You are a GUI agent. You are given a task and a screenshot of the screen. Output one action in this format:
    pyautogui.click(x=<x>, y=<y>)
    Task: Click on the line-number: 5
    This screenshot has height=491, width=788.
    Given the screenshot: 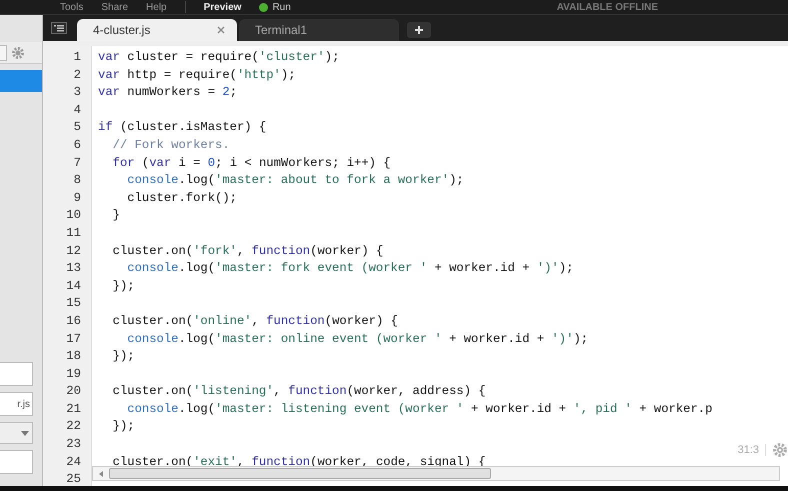 What is the action you would take?
    pyautogui.click(x=77, y=127)
    